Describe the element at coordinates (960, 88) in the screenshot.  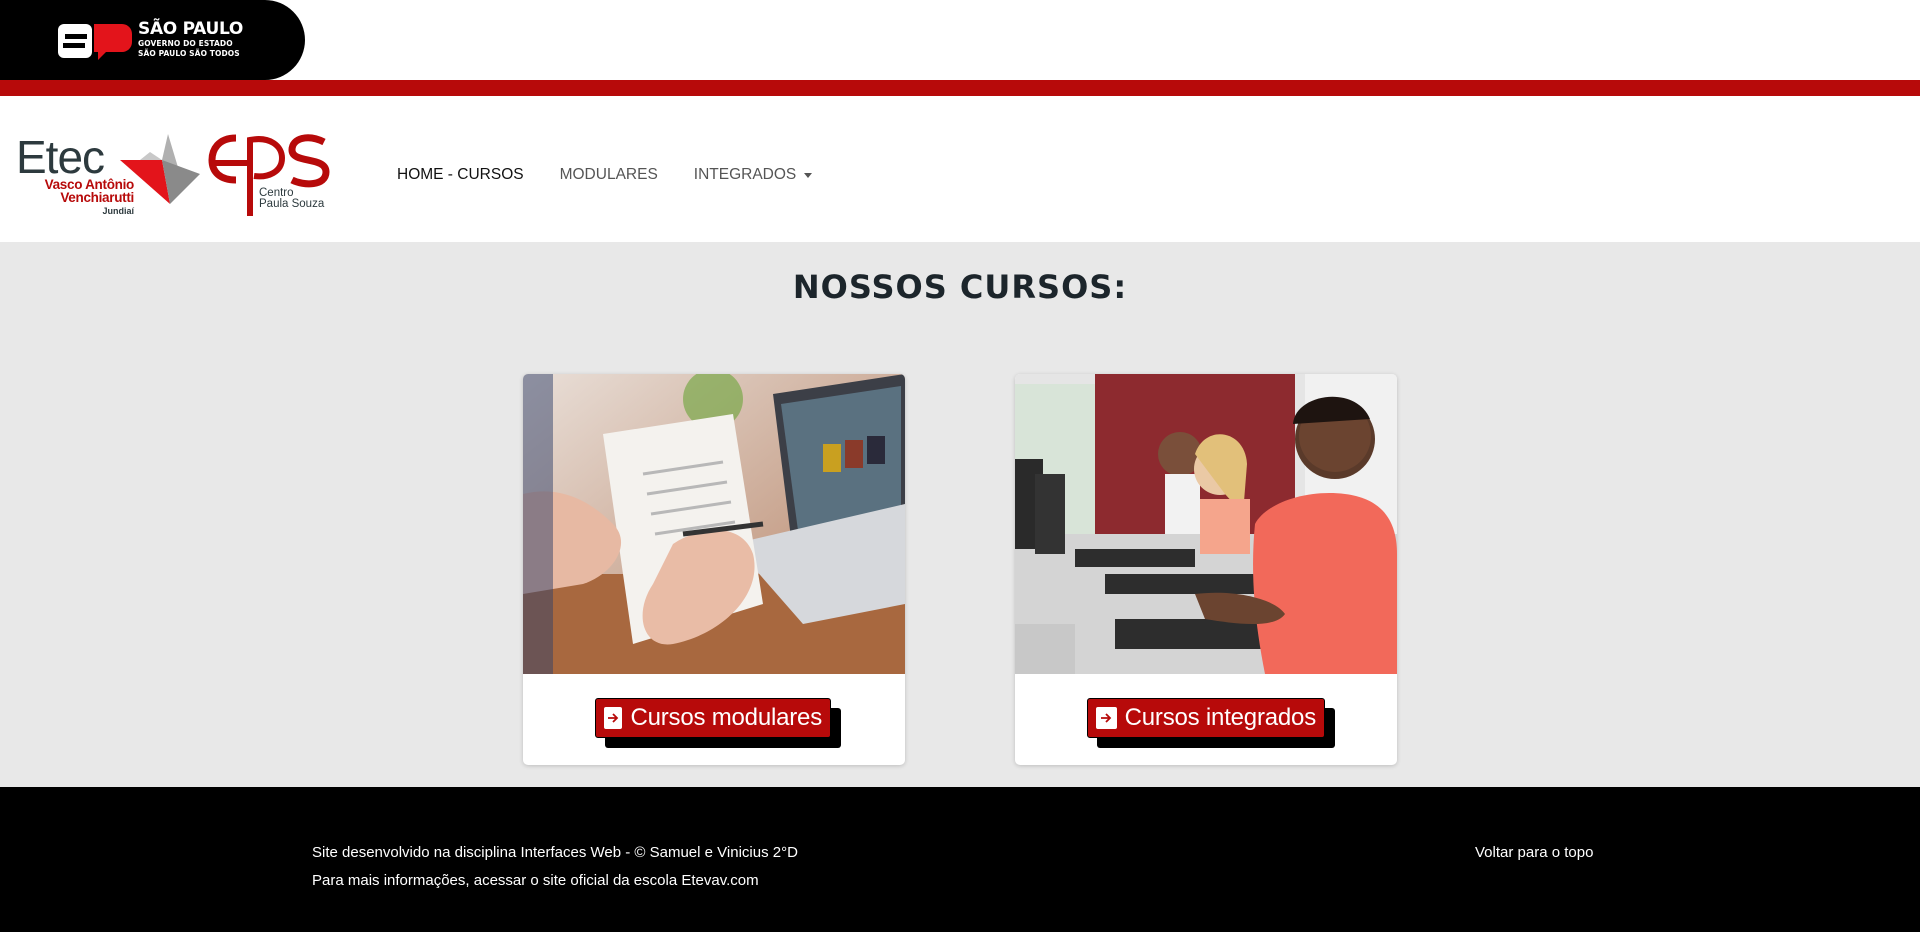
I see `red-divider-stripe` at that location.